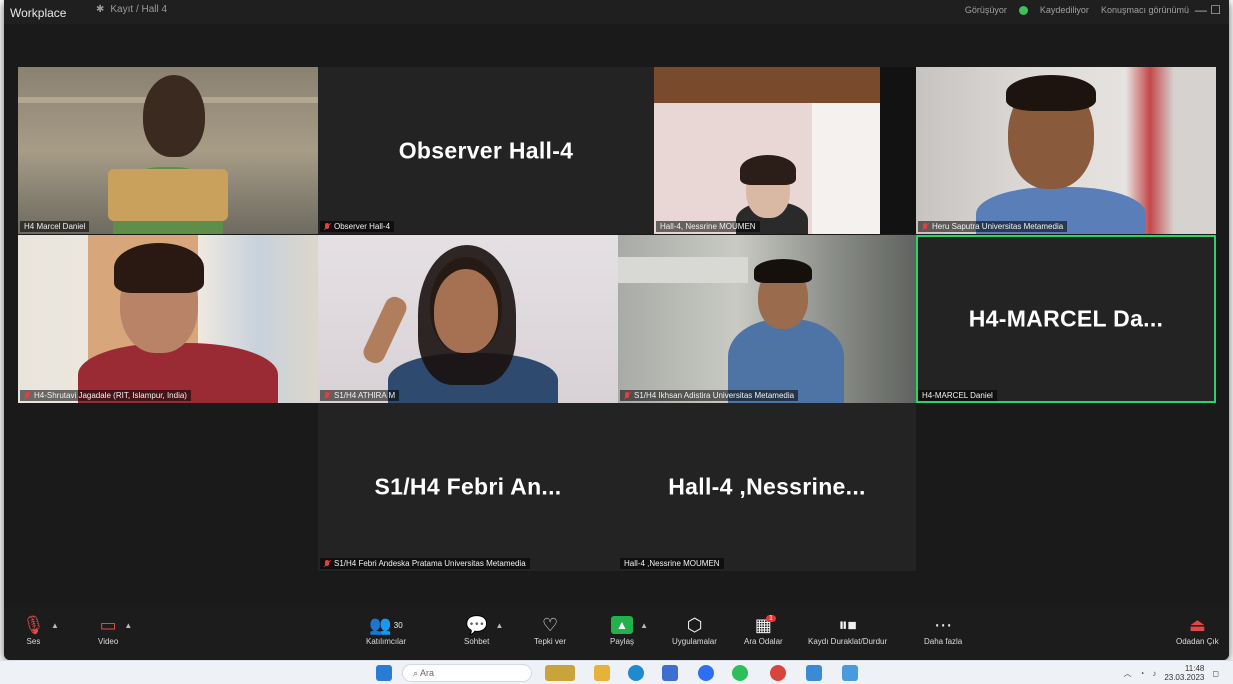 This screenshot has width=1233, height=684. I want to click on app-icon-chrome, so click(778, 673).